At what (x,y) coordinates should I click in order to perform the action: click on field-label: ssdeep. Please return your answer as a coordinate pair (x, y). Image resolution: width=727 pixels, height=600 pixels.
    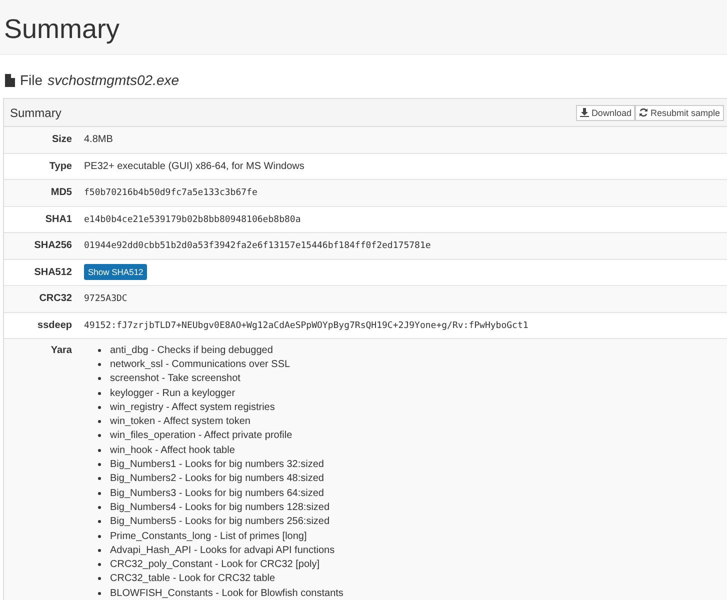
    Looking at the image, I should click on (54, 325).